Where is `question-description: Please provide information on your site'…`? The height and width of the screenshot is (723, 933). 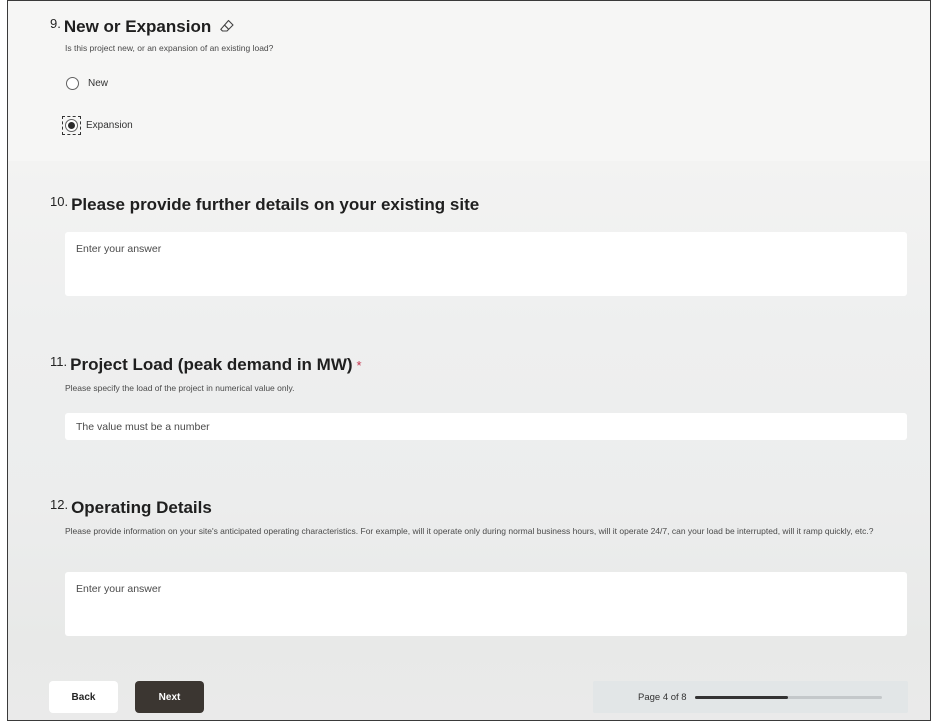
question-description: Please provide information on your site'… is located at coordinates (469, 531).